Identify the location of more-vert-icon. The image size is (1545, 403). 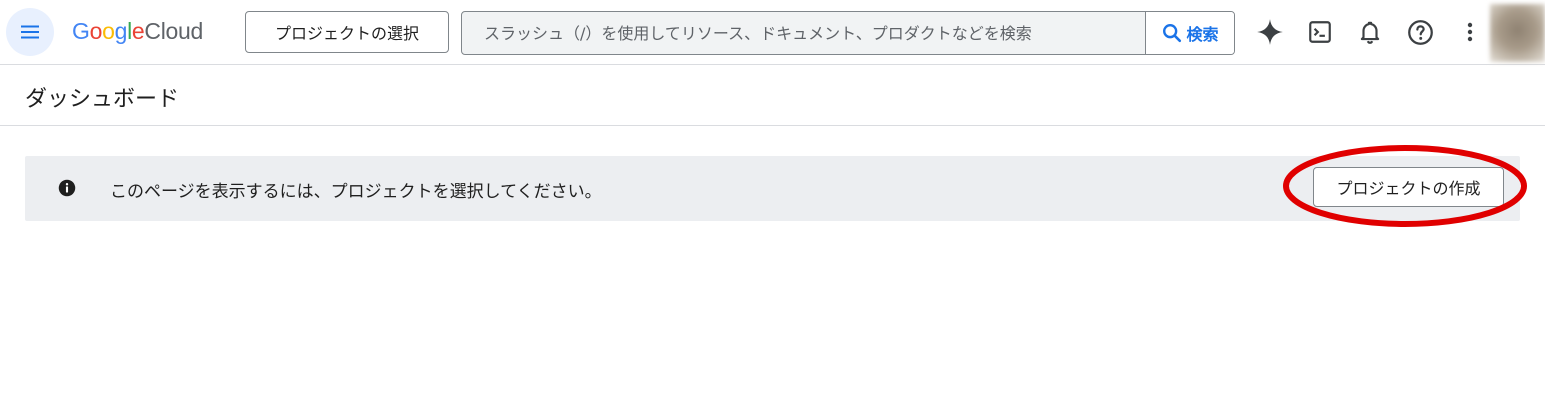
(1470, 32).